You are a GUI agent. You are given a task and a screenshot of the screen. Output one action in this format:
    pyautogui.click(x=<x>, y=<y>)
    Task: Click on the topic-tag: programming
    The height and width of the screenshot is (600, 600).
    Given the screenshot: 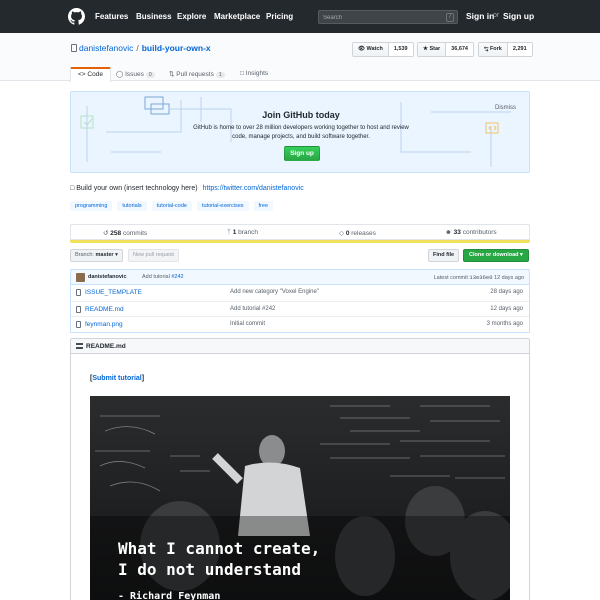 What is the action you would take?
    pyautogui.click(x=91, y=206)
    